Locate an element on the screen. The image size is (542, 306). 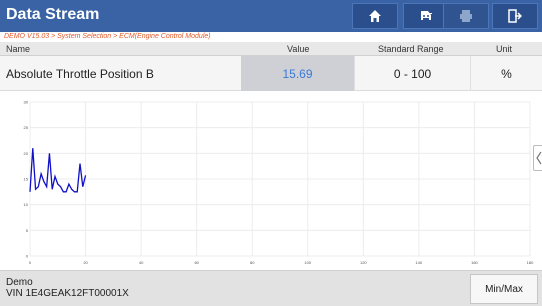
home-button is located at coordinates (375, 16).